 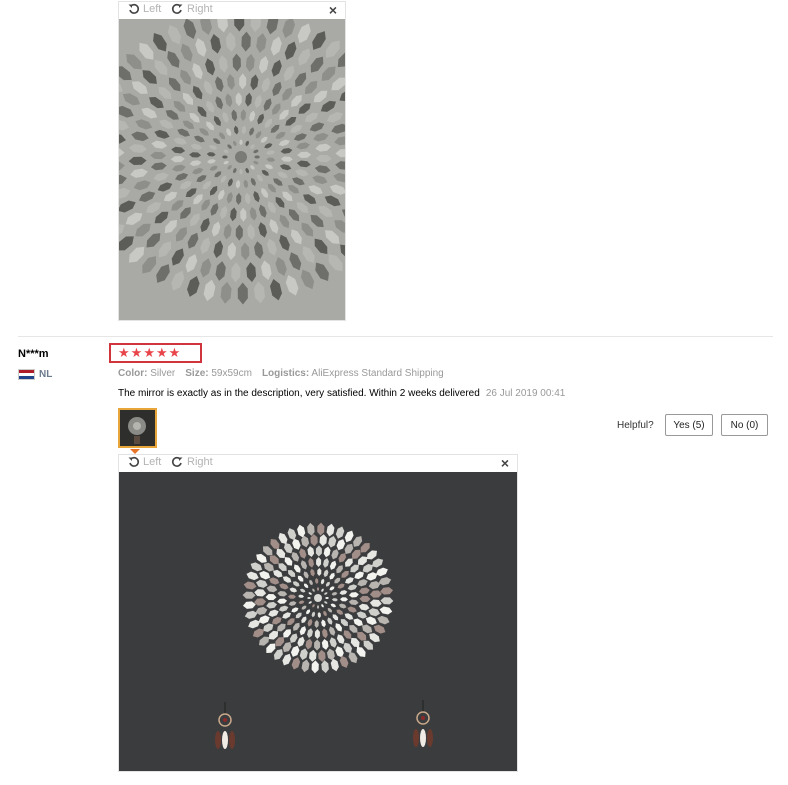 I want to click on review-photo-large, so click(x=232, y=169).